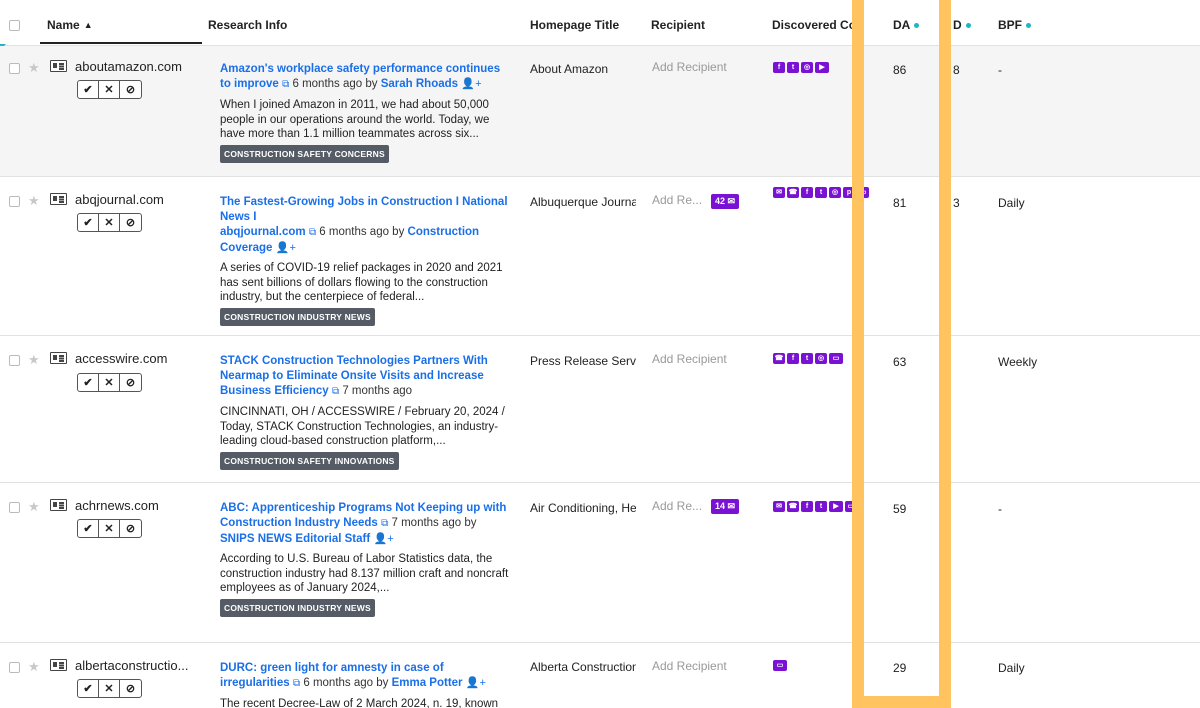  What do you see at coordinates (295, 539) in the screenshot?
I see `author-link: SNIPS NEWS Editorial Staff` at bounding box center [295, 539].